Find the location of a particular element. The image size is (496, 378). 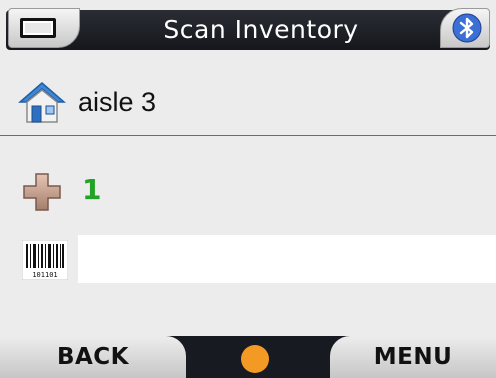

title-bar: Scan Inventory is located at coordinates (248, 28).